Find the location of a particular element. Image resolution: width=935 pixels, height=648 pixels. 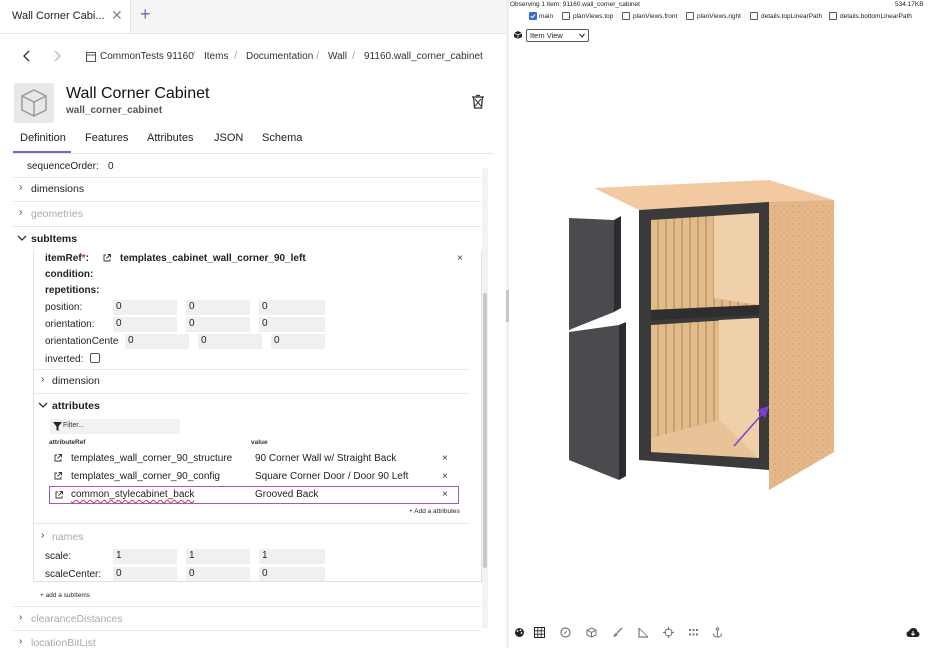

orientation-x-input: 0 is located at coordinates (145, 324).